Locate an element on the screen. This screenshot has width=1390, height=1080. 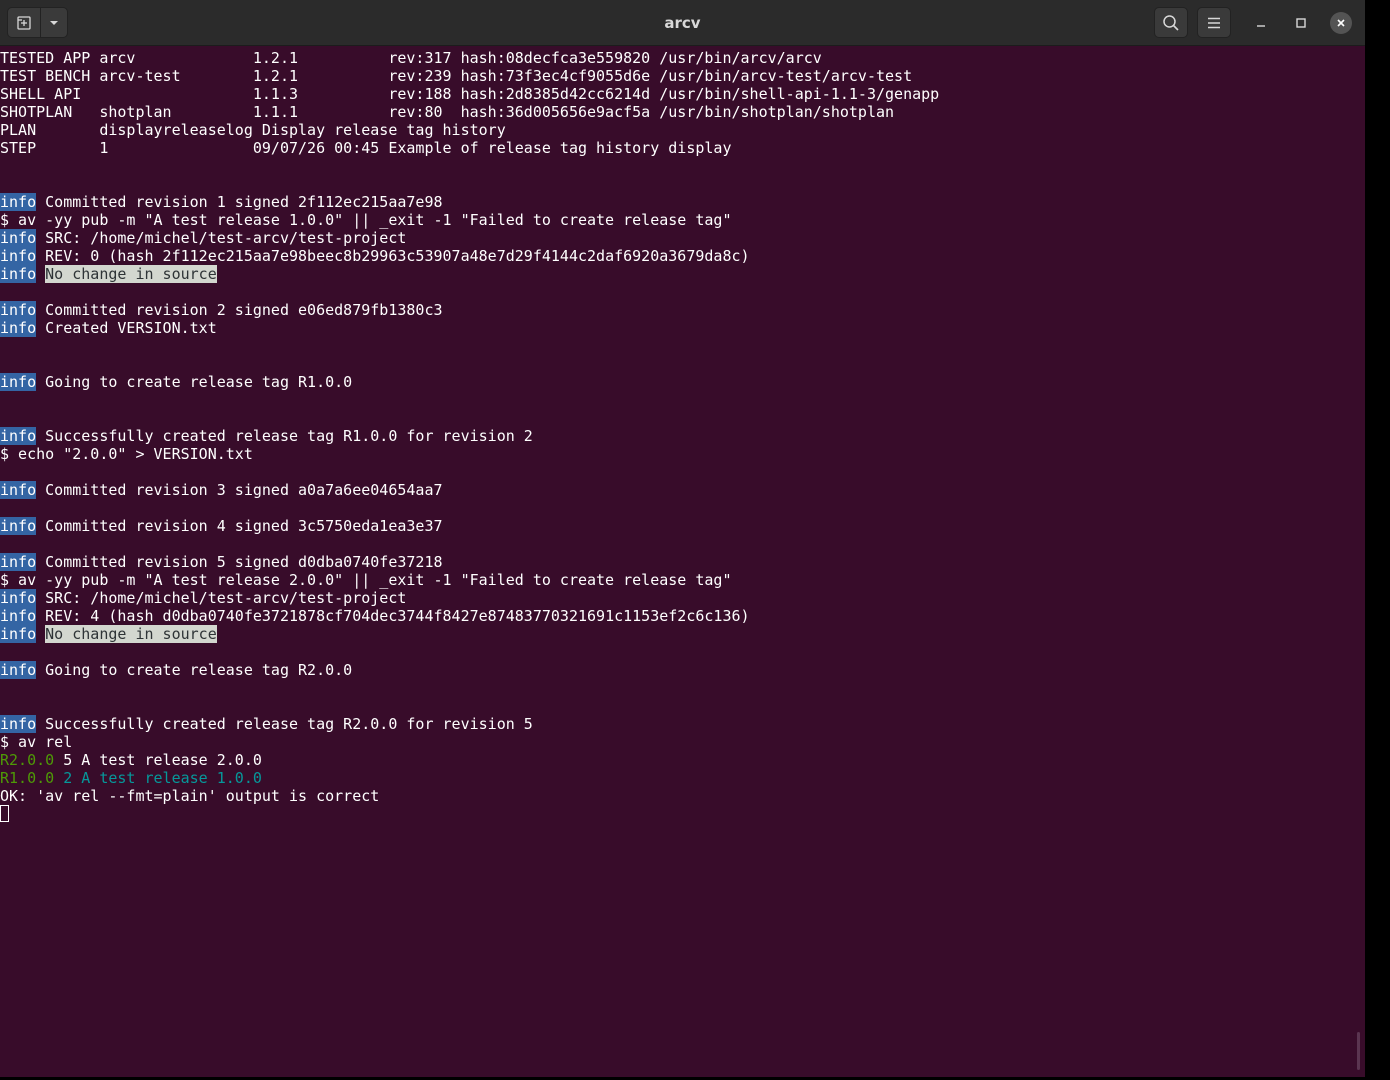
scrollbar-thumb is located at coordinates (1358, 1051).